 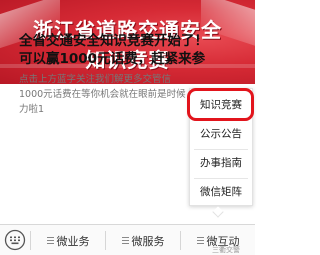 I want to click on menu-item-service-guide: 办事指南, so click(x=221, y=163).